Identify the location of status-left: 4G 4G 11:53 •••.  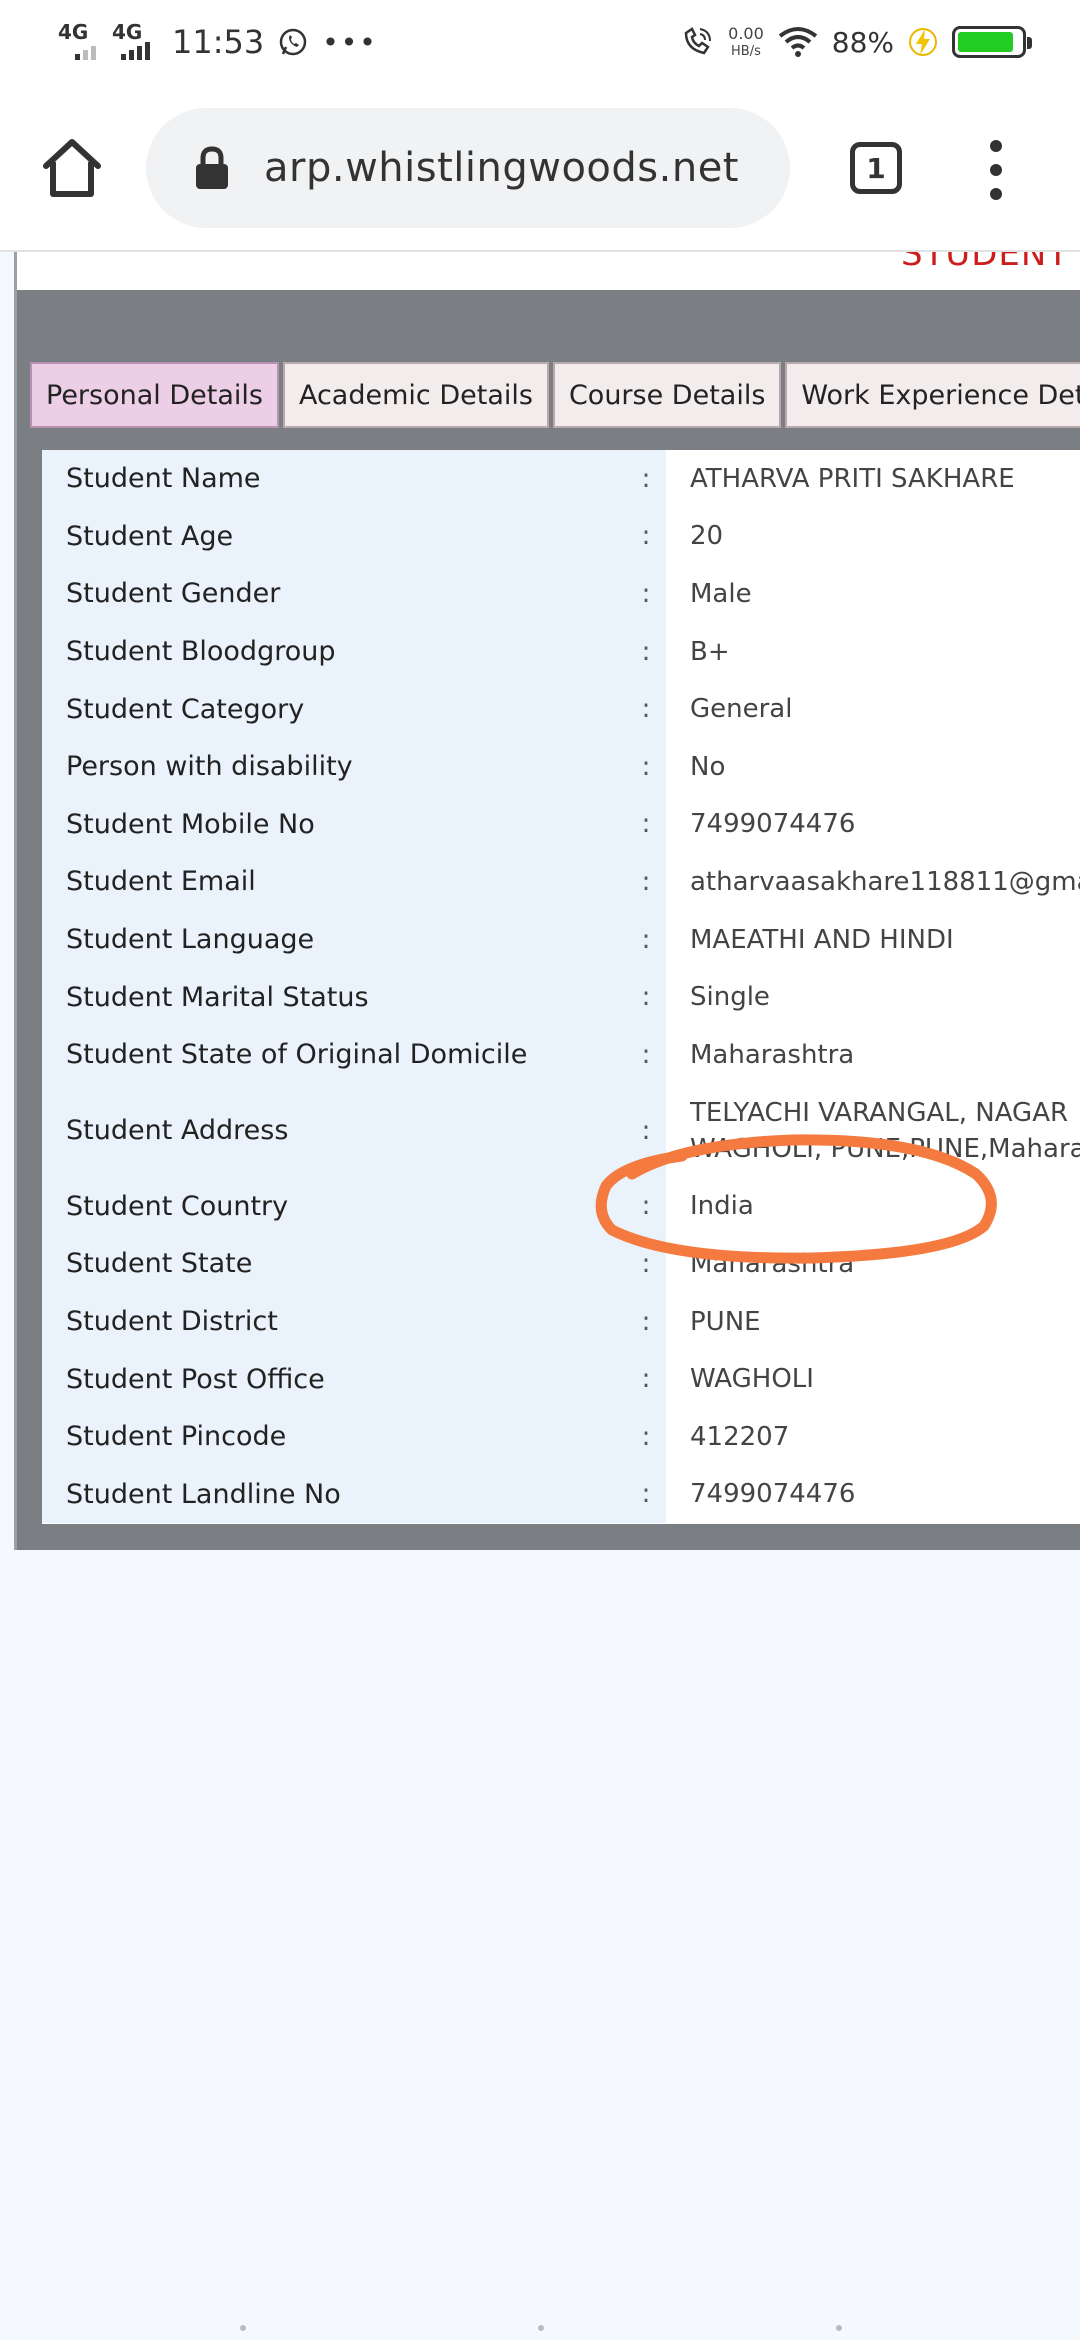
(217, 41).